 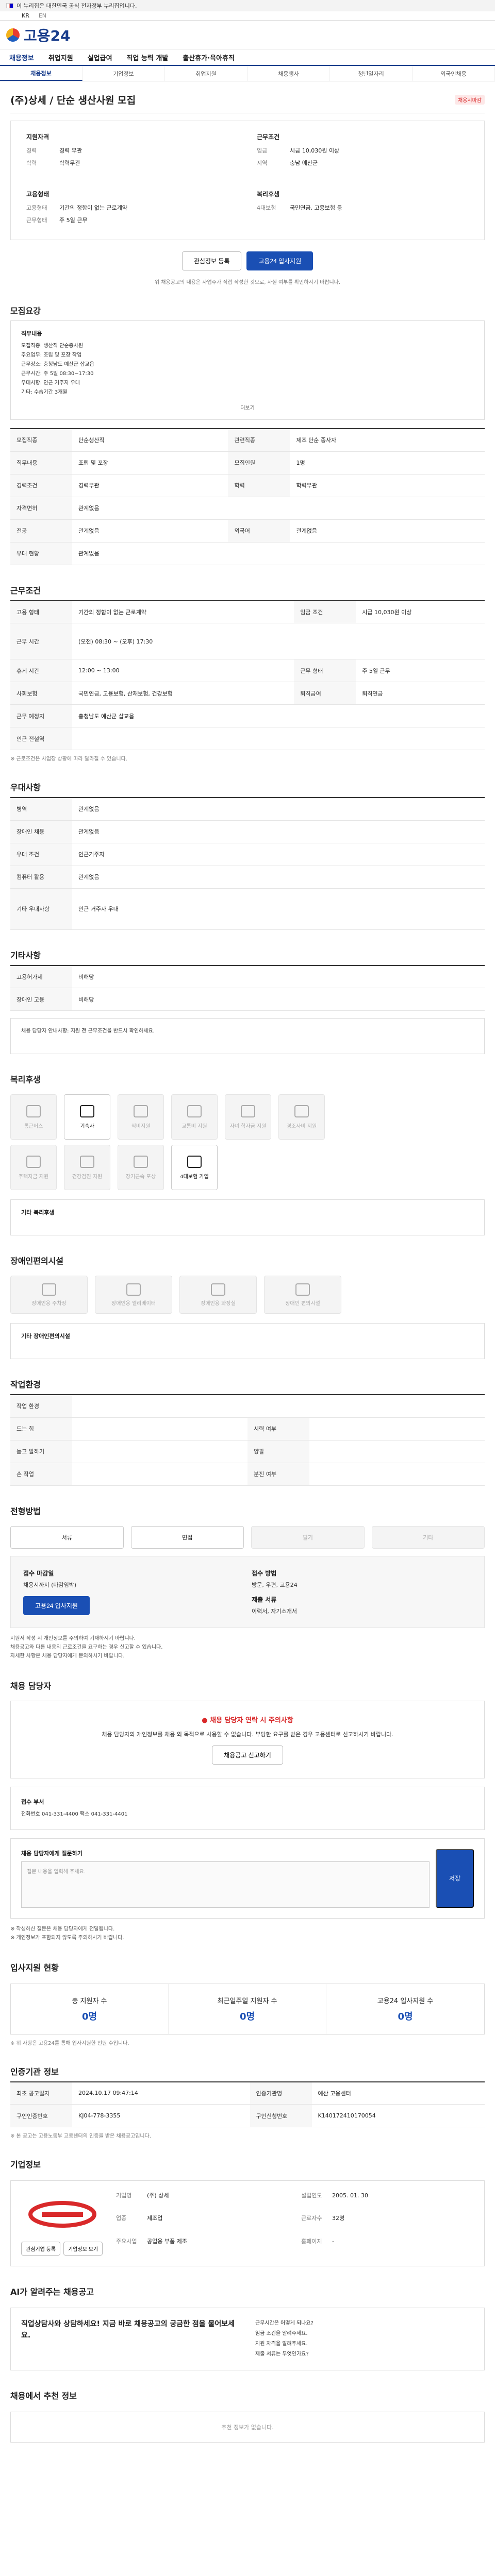 What do you see at coordinates (41, 909) in the screenshot?
I see `table-header: 기타 우대사항` at bounding box center [41, 909].